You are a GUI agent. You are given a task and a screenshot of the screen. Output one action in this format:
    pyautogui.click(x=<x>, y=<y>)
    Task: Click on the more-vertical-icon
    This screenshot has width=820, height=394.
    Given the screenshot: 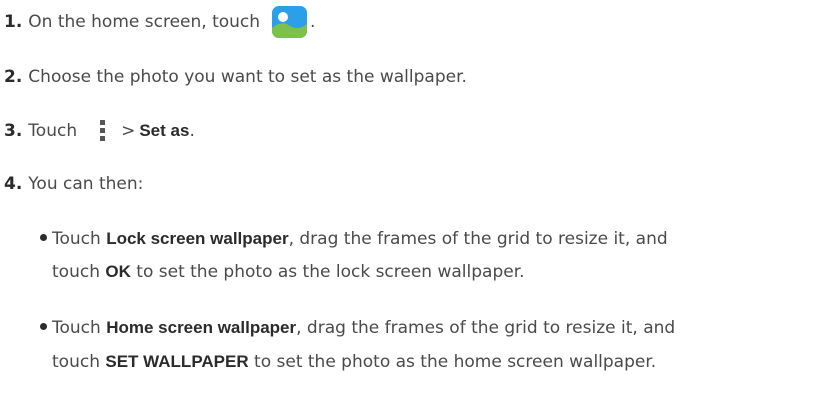 What is the action you would take?
    pyautogui.click(x=103, y=131)
    